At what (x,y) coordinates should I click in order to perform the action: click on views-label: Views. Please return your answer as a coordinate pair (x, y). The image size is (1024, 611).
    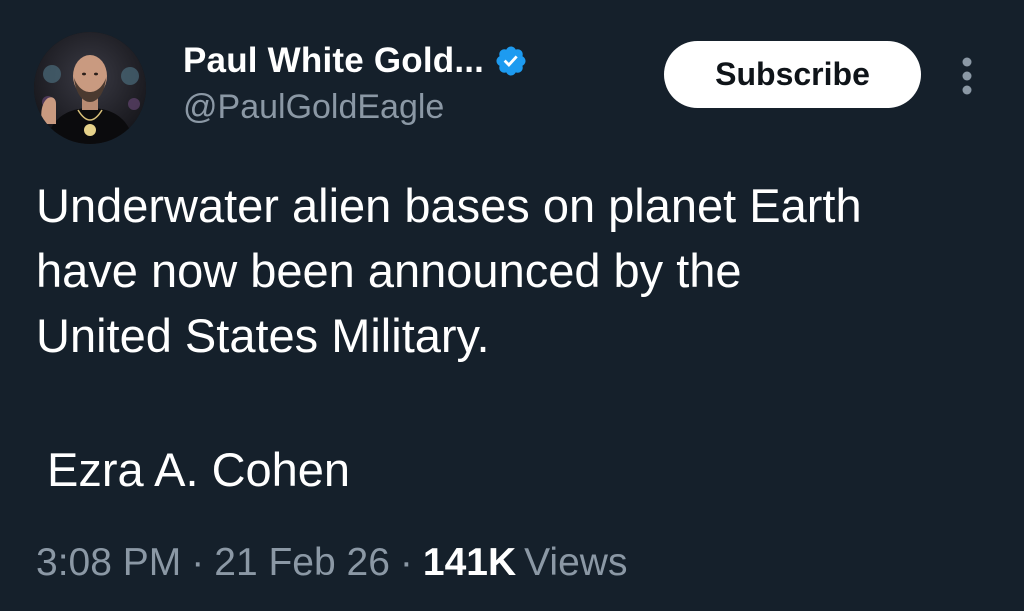
    Looking at the image, I should click on (575, 563).